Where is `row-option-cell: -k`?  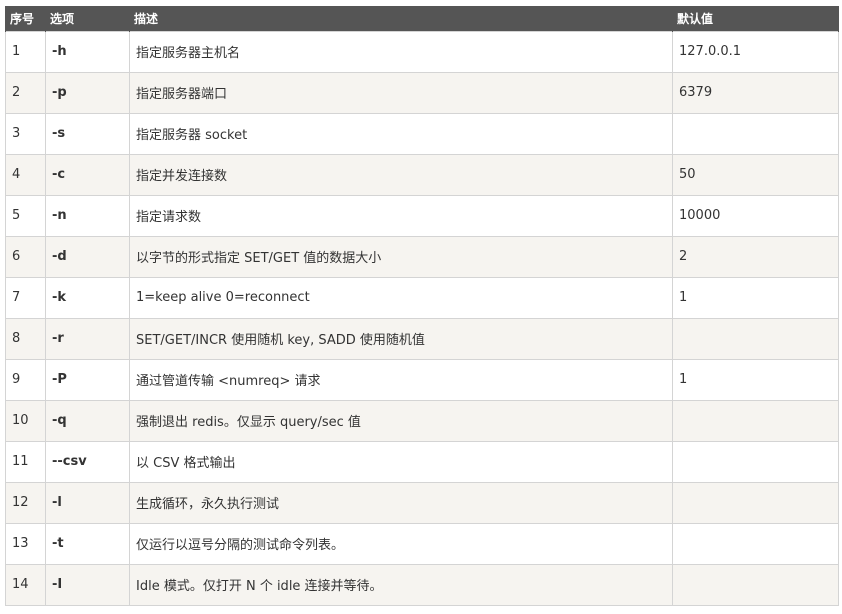
row-option-cell: -k is located at coordinates (87, 297).